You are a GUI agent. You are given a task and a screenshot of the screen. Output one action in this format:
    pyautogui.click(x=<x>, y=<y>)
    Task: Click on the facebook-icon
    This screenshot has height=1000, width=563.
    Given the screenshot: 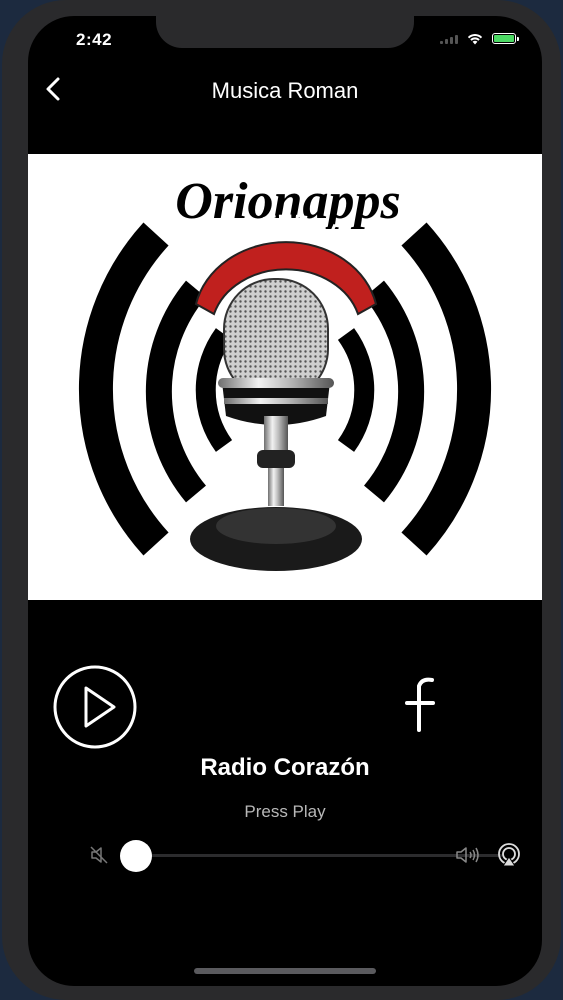 What is the action you would take?
    pyautogui.click(x=420, y=704)
    